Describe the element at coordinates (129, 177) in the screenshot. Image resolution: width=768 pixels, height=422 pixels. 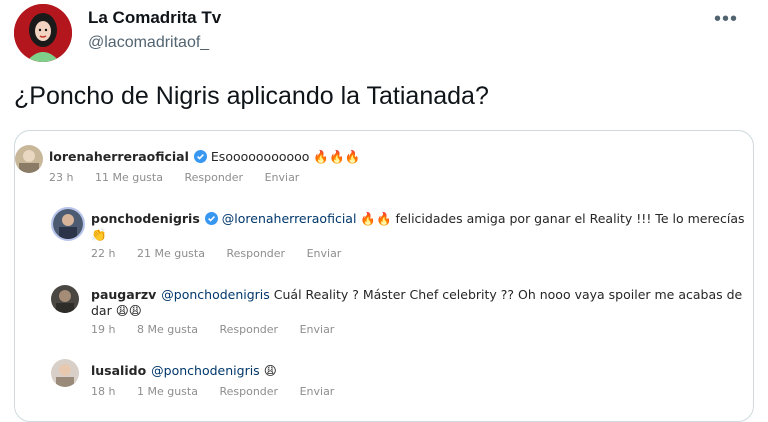
I see `comment-likes: 11 Me gusta` at that location.